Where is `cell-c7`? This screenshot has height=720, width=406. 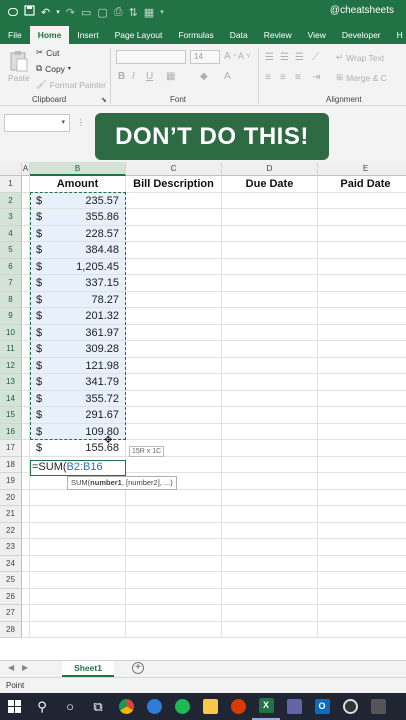
cell-c7 is located at coordinates (174, 283).